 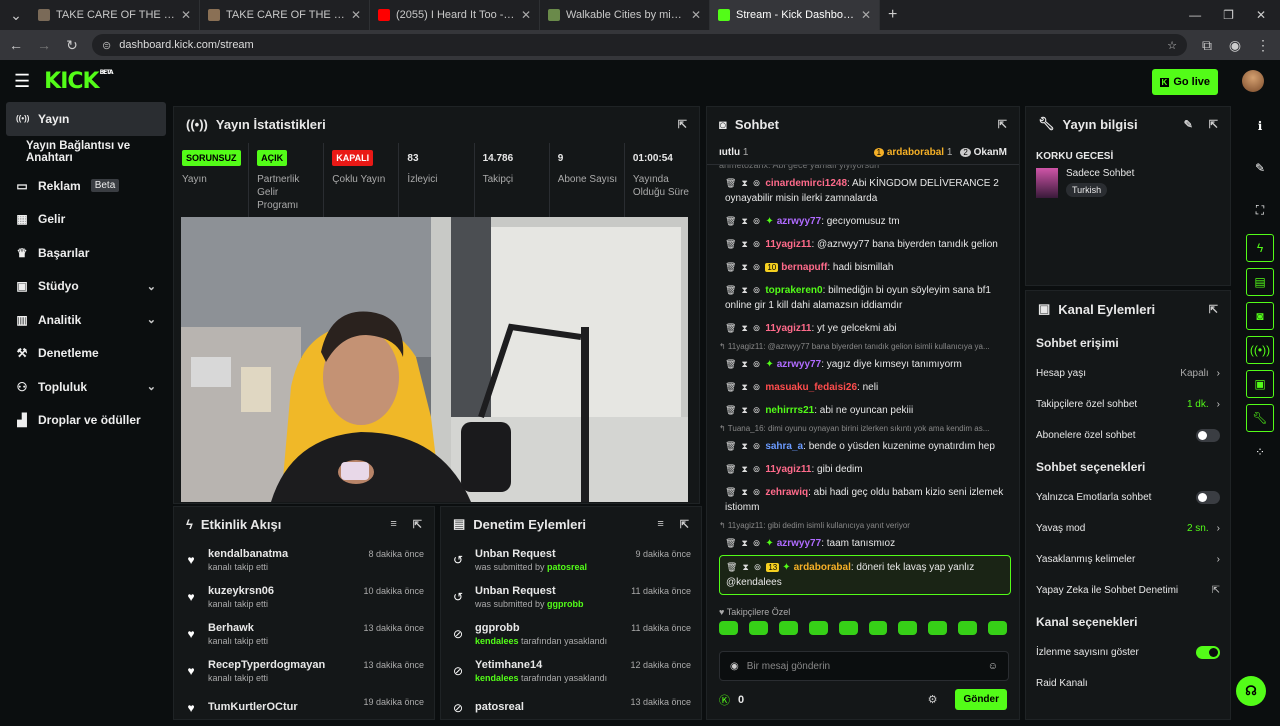 I want to click on event-user: Berhawk, so click(x=238, y=628).